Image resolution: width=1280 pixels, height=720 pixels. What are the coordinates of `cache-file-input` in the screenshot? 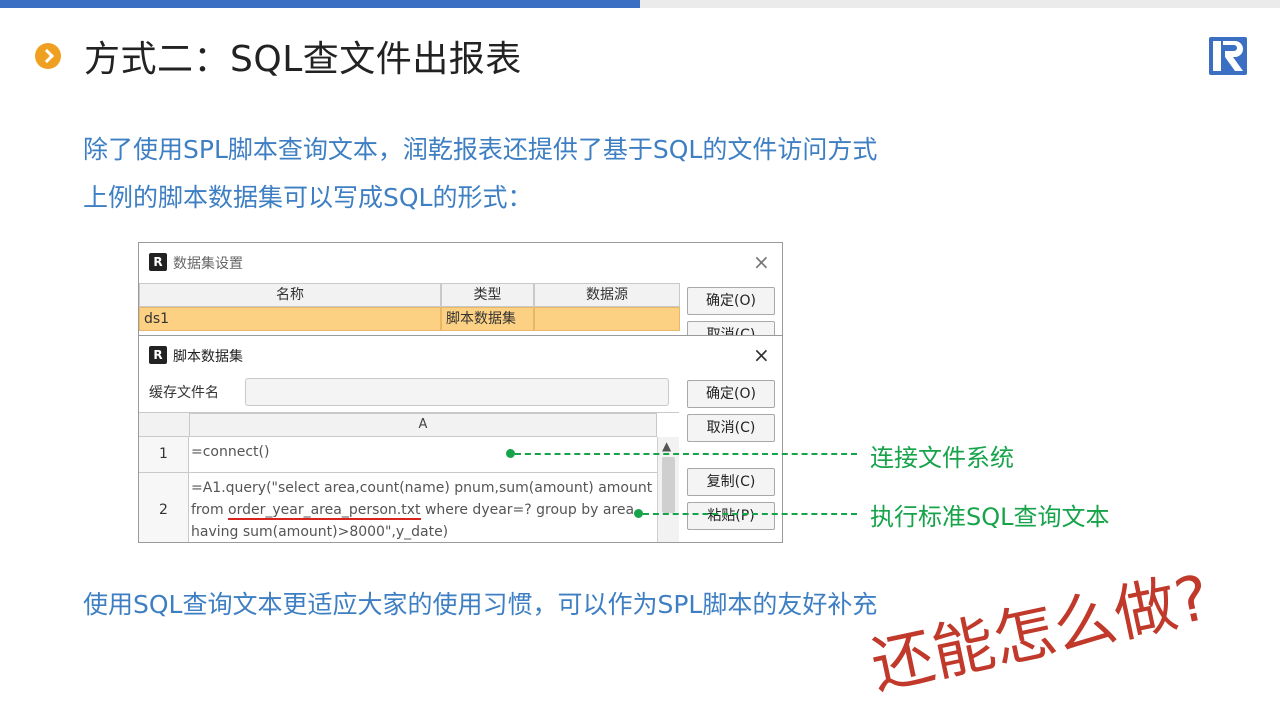 It's located at (457, 392).